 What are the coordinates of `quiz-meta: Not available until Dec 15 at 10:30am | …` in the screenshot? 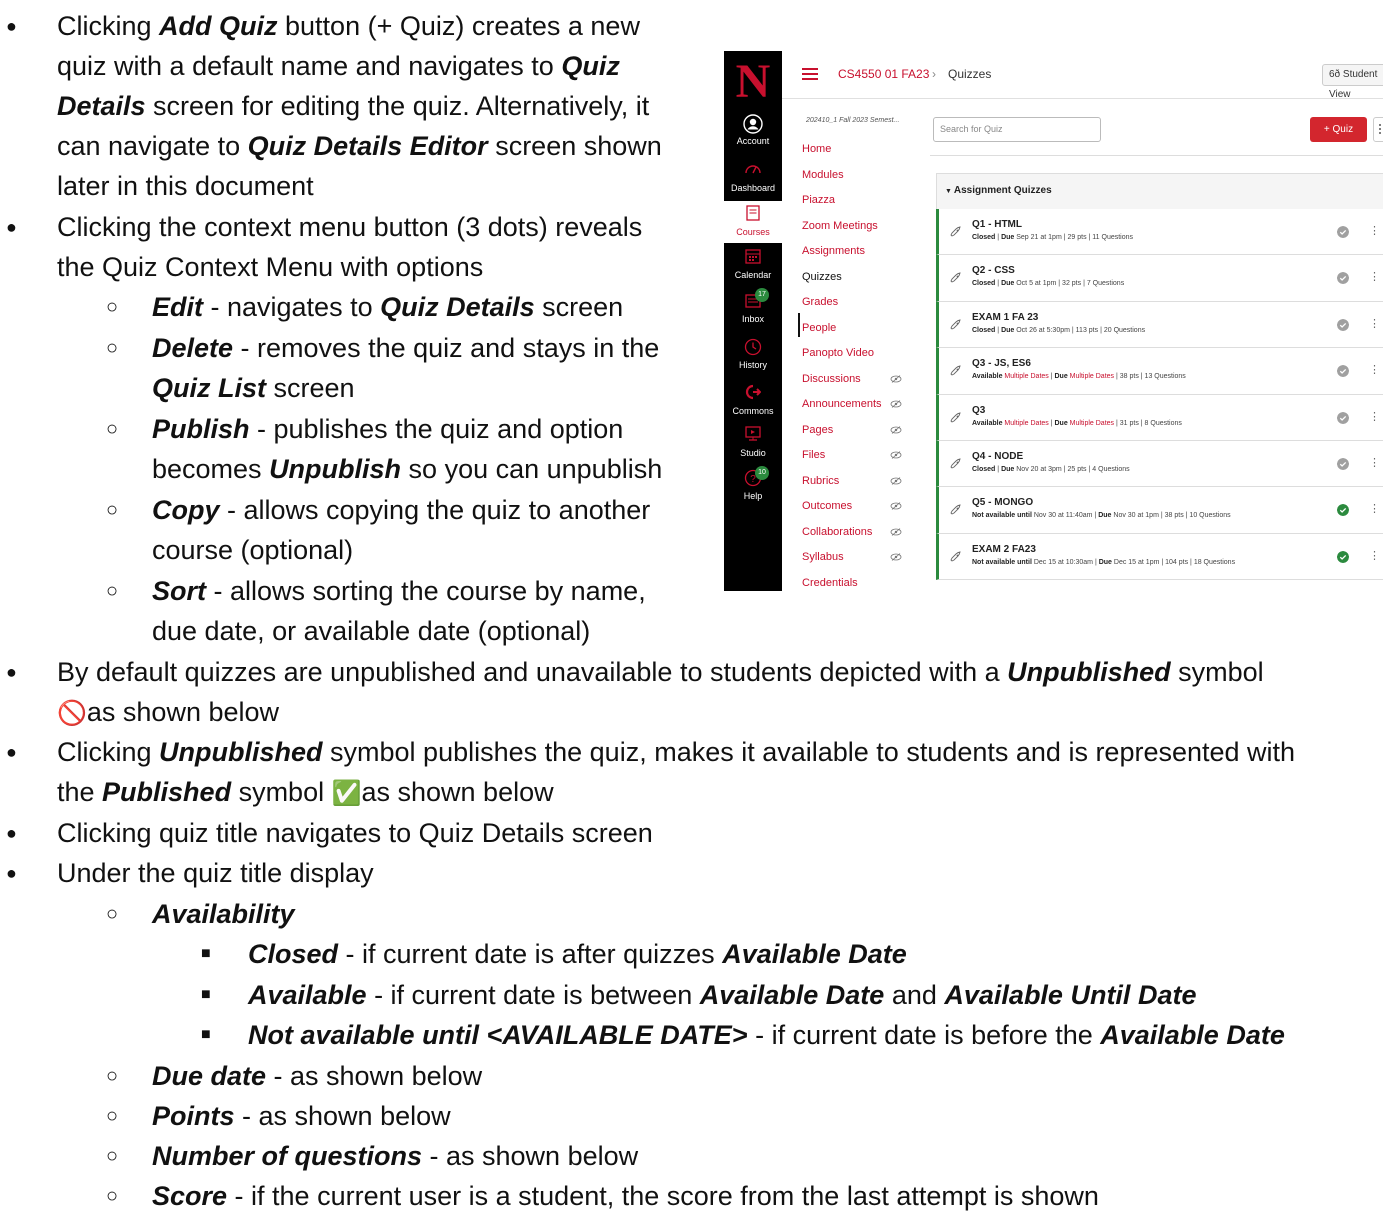 It's located at (1104, 562).